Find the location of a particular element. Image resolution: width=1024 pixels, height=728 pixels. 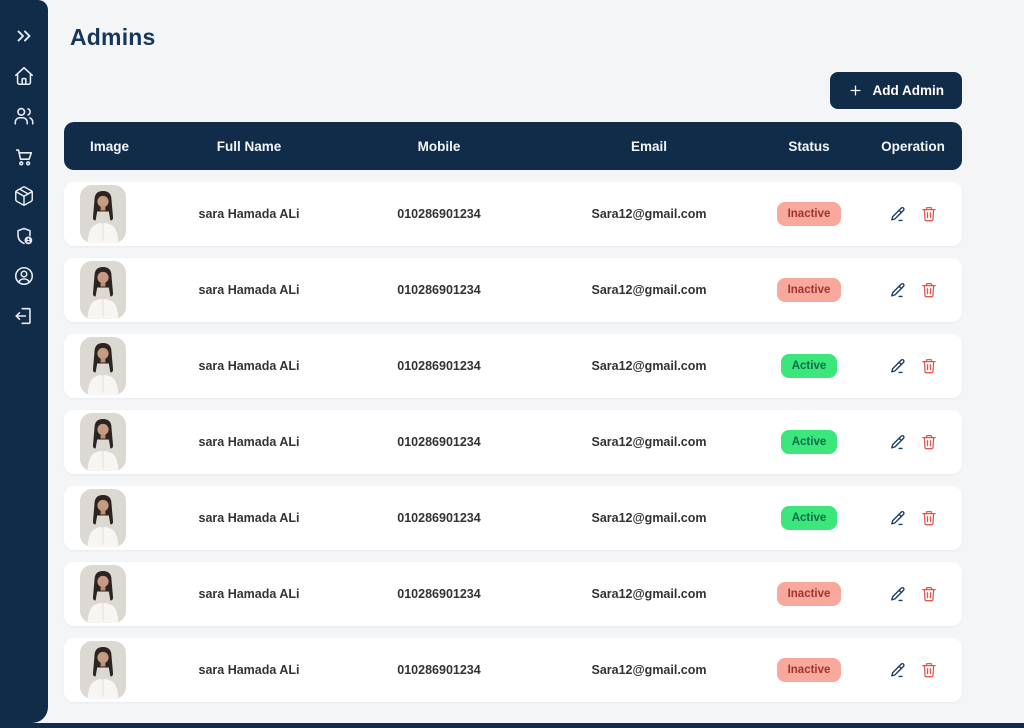

column-header-email: Email is located at coordinates (649, 146).